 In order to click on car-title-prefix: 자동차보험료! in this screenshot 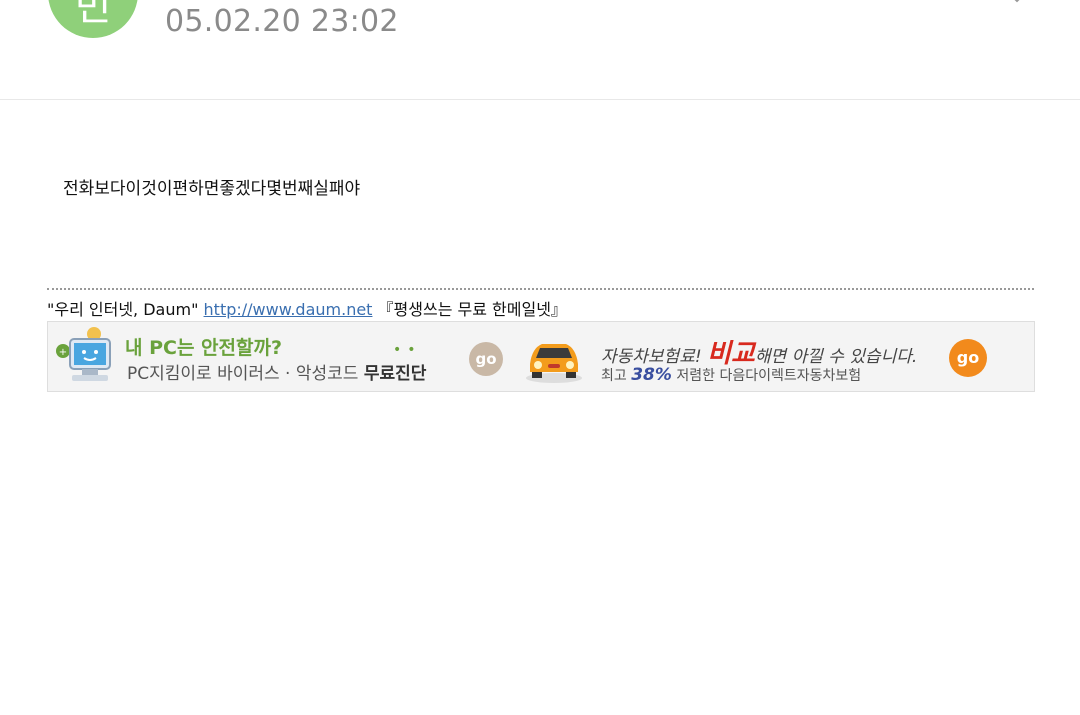, I will do `click(654, 357)`.